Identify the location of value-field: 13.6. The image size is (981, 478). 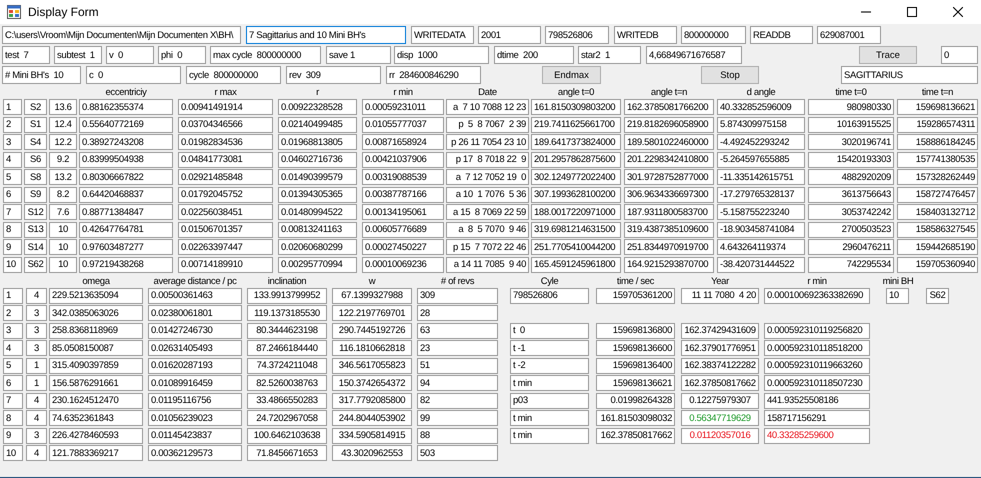
(63, 107).